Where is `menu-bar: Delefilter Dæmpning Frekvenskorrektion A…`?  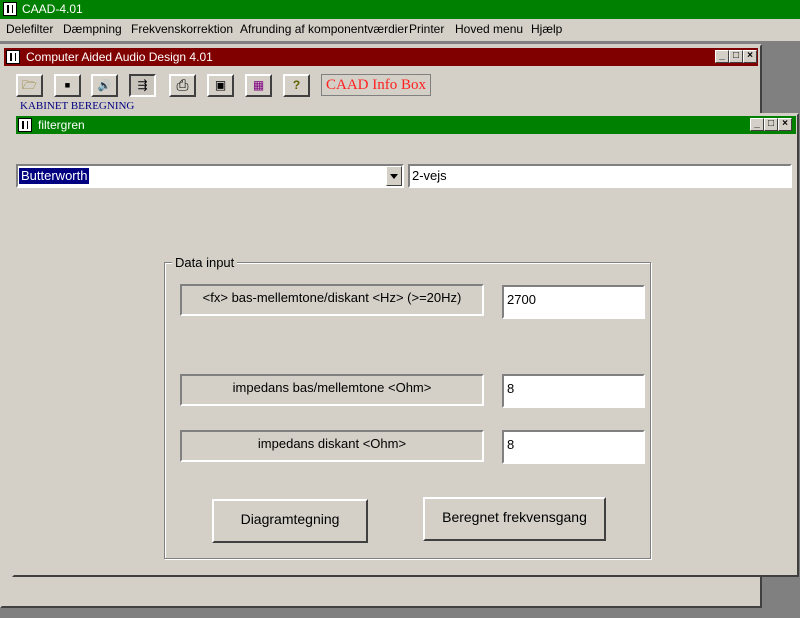
menu-bar: Delefilter Dæmpning Frekvenskorrektion A… is located at coordinates (400, 30).